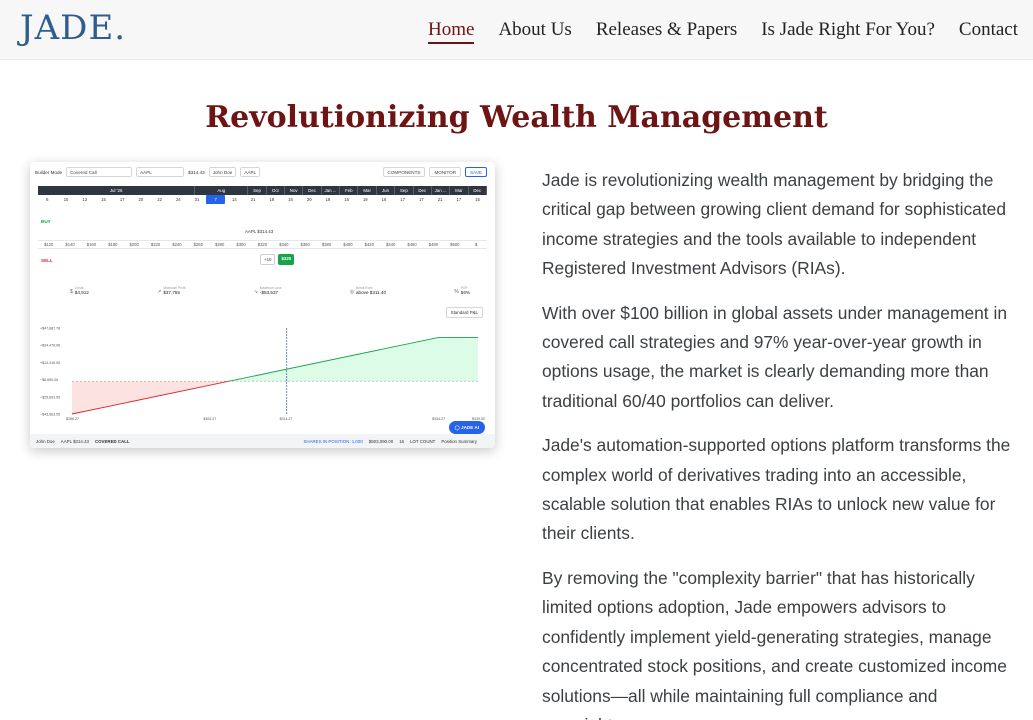  What do you see at coordinates (198, 244) in the screenshot?
I see `strike-cell: $260` at bounding box center [198, 244].